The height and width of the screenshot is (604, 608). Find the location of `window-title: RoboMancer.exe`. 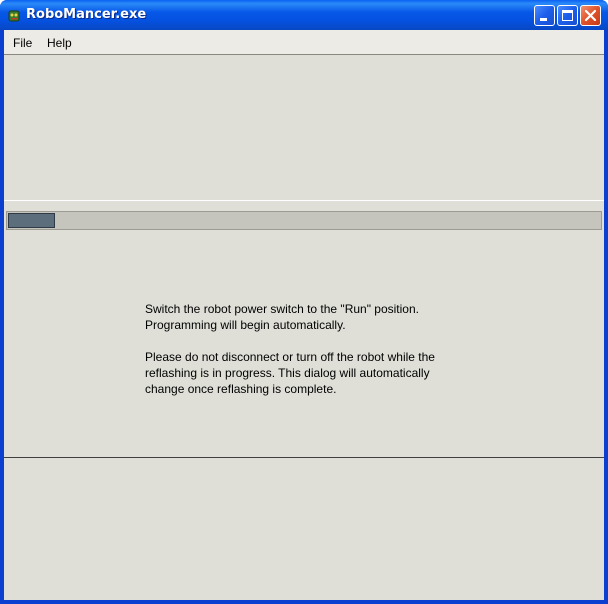

window-title: RoboMancer.exe is located at coordinates (86, 14).